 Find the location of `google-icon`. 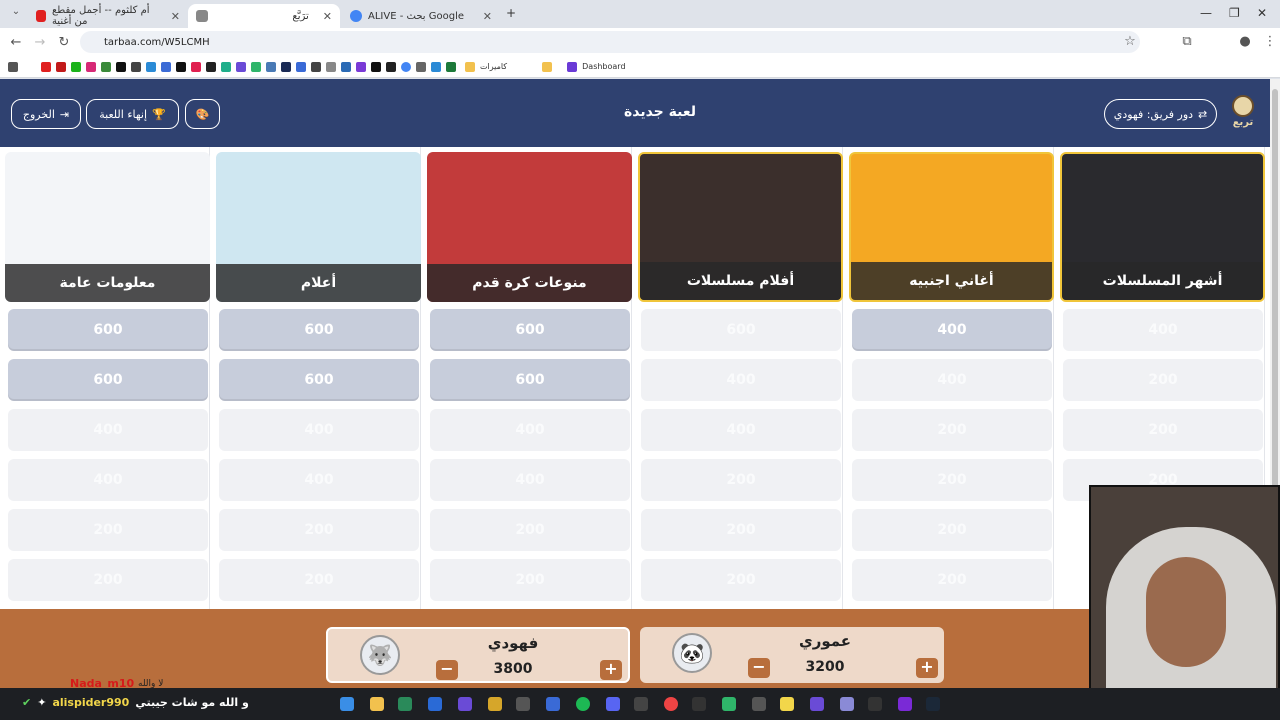

google-icon is located at coordinates (406, 66).